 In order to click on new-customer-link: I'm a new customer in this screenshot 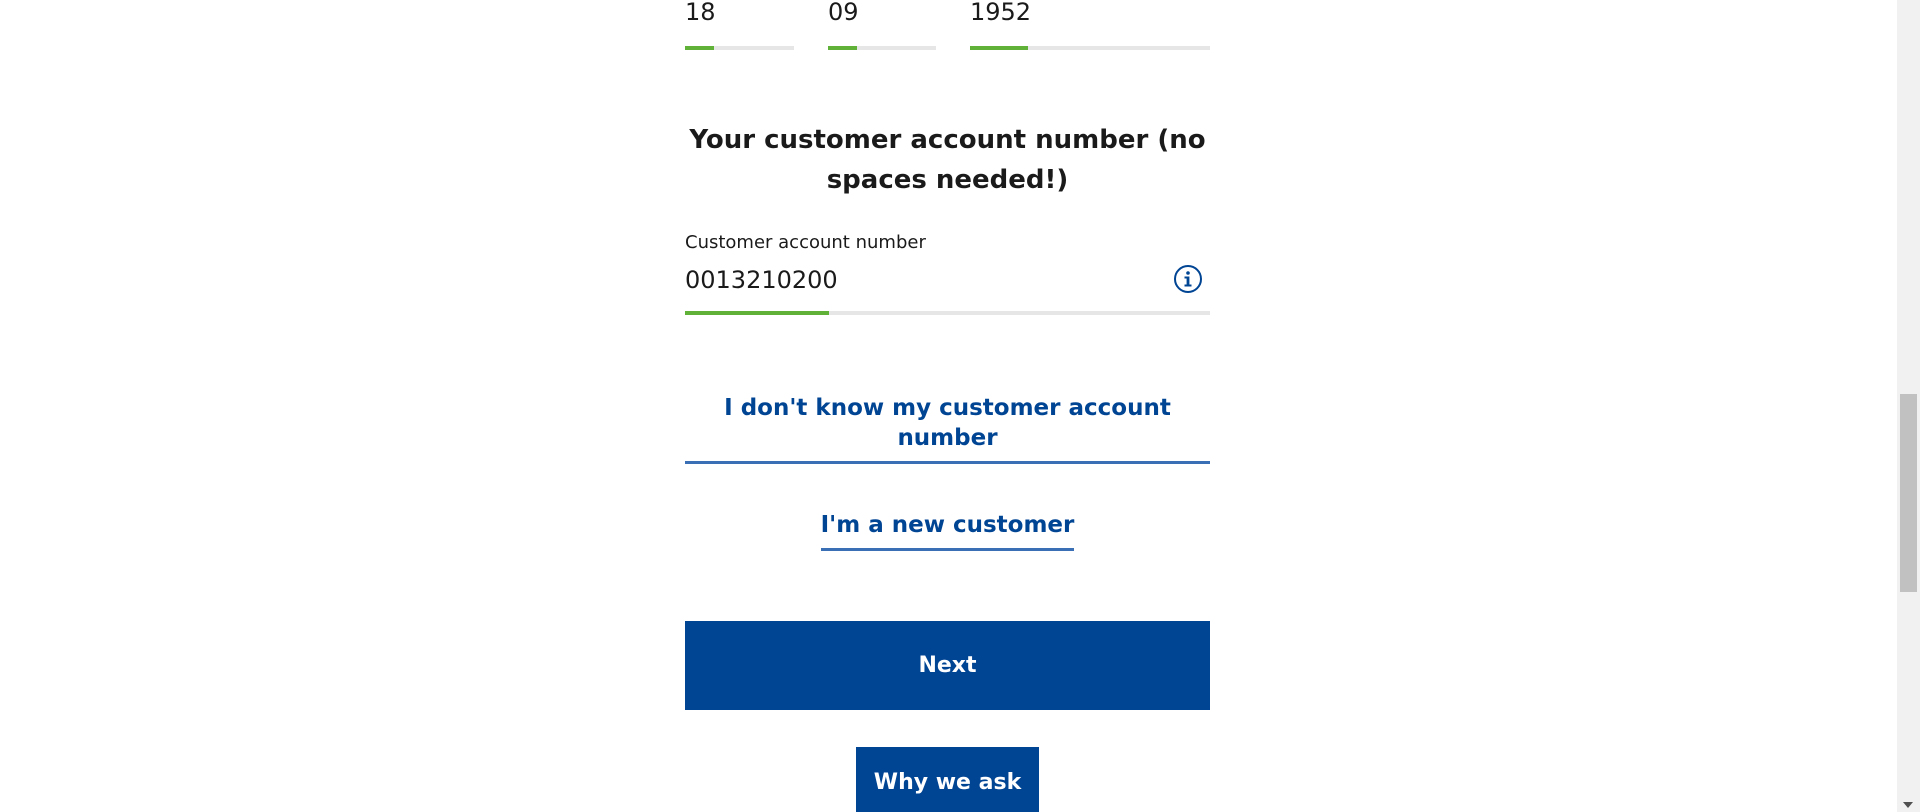, I will do `click(947, 530)`.